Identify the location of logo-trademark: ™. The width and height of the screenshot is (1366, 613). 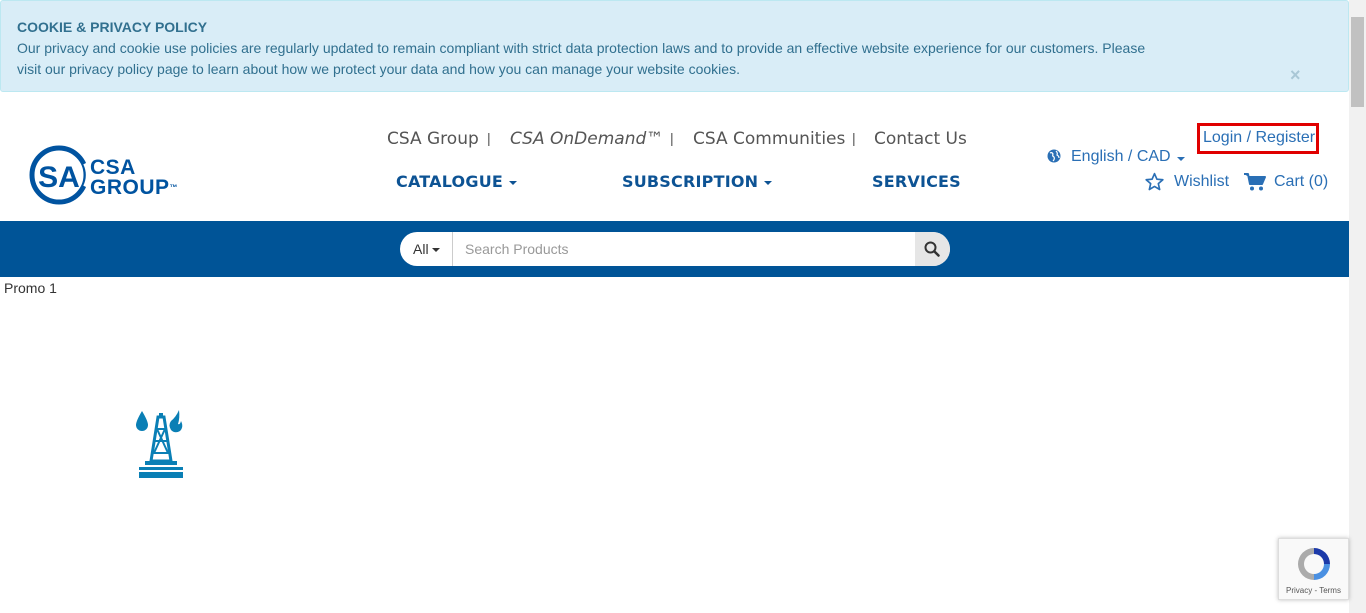
(174, 187).